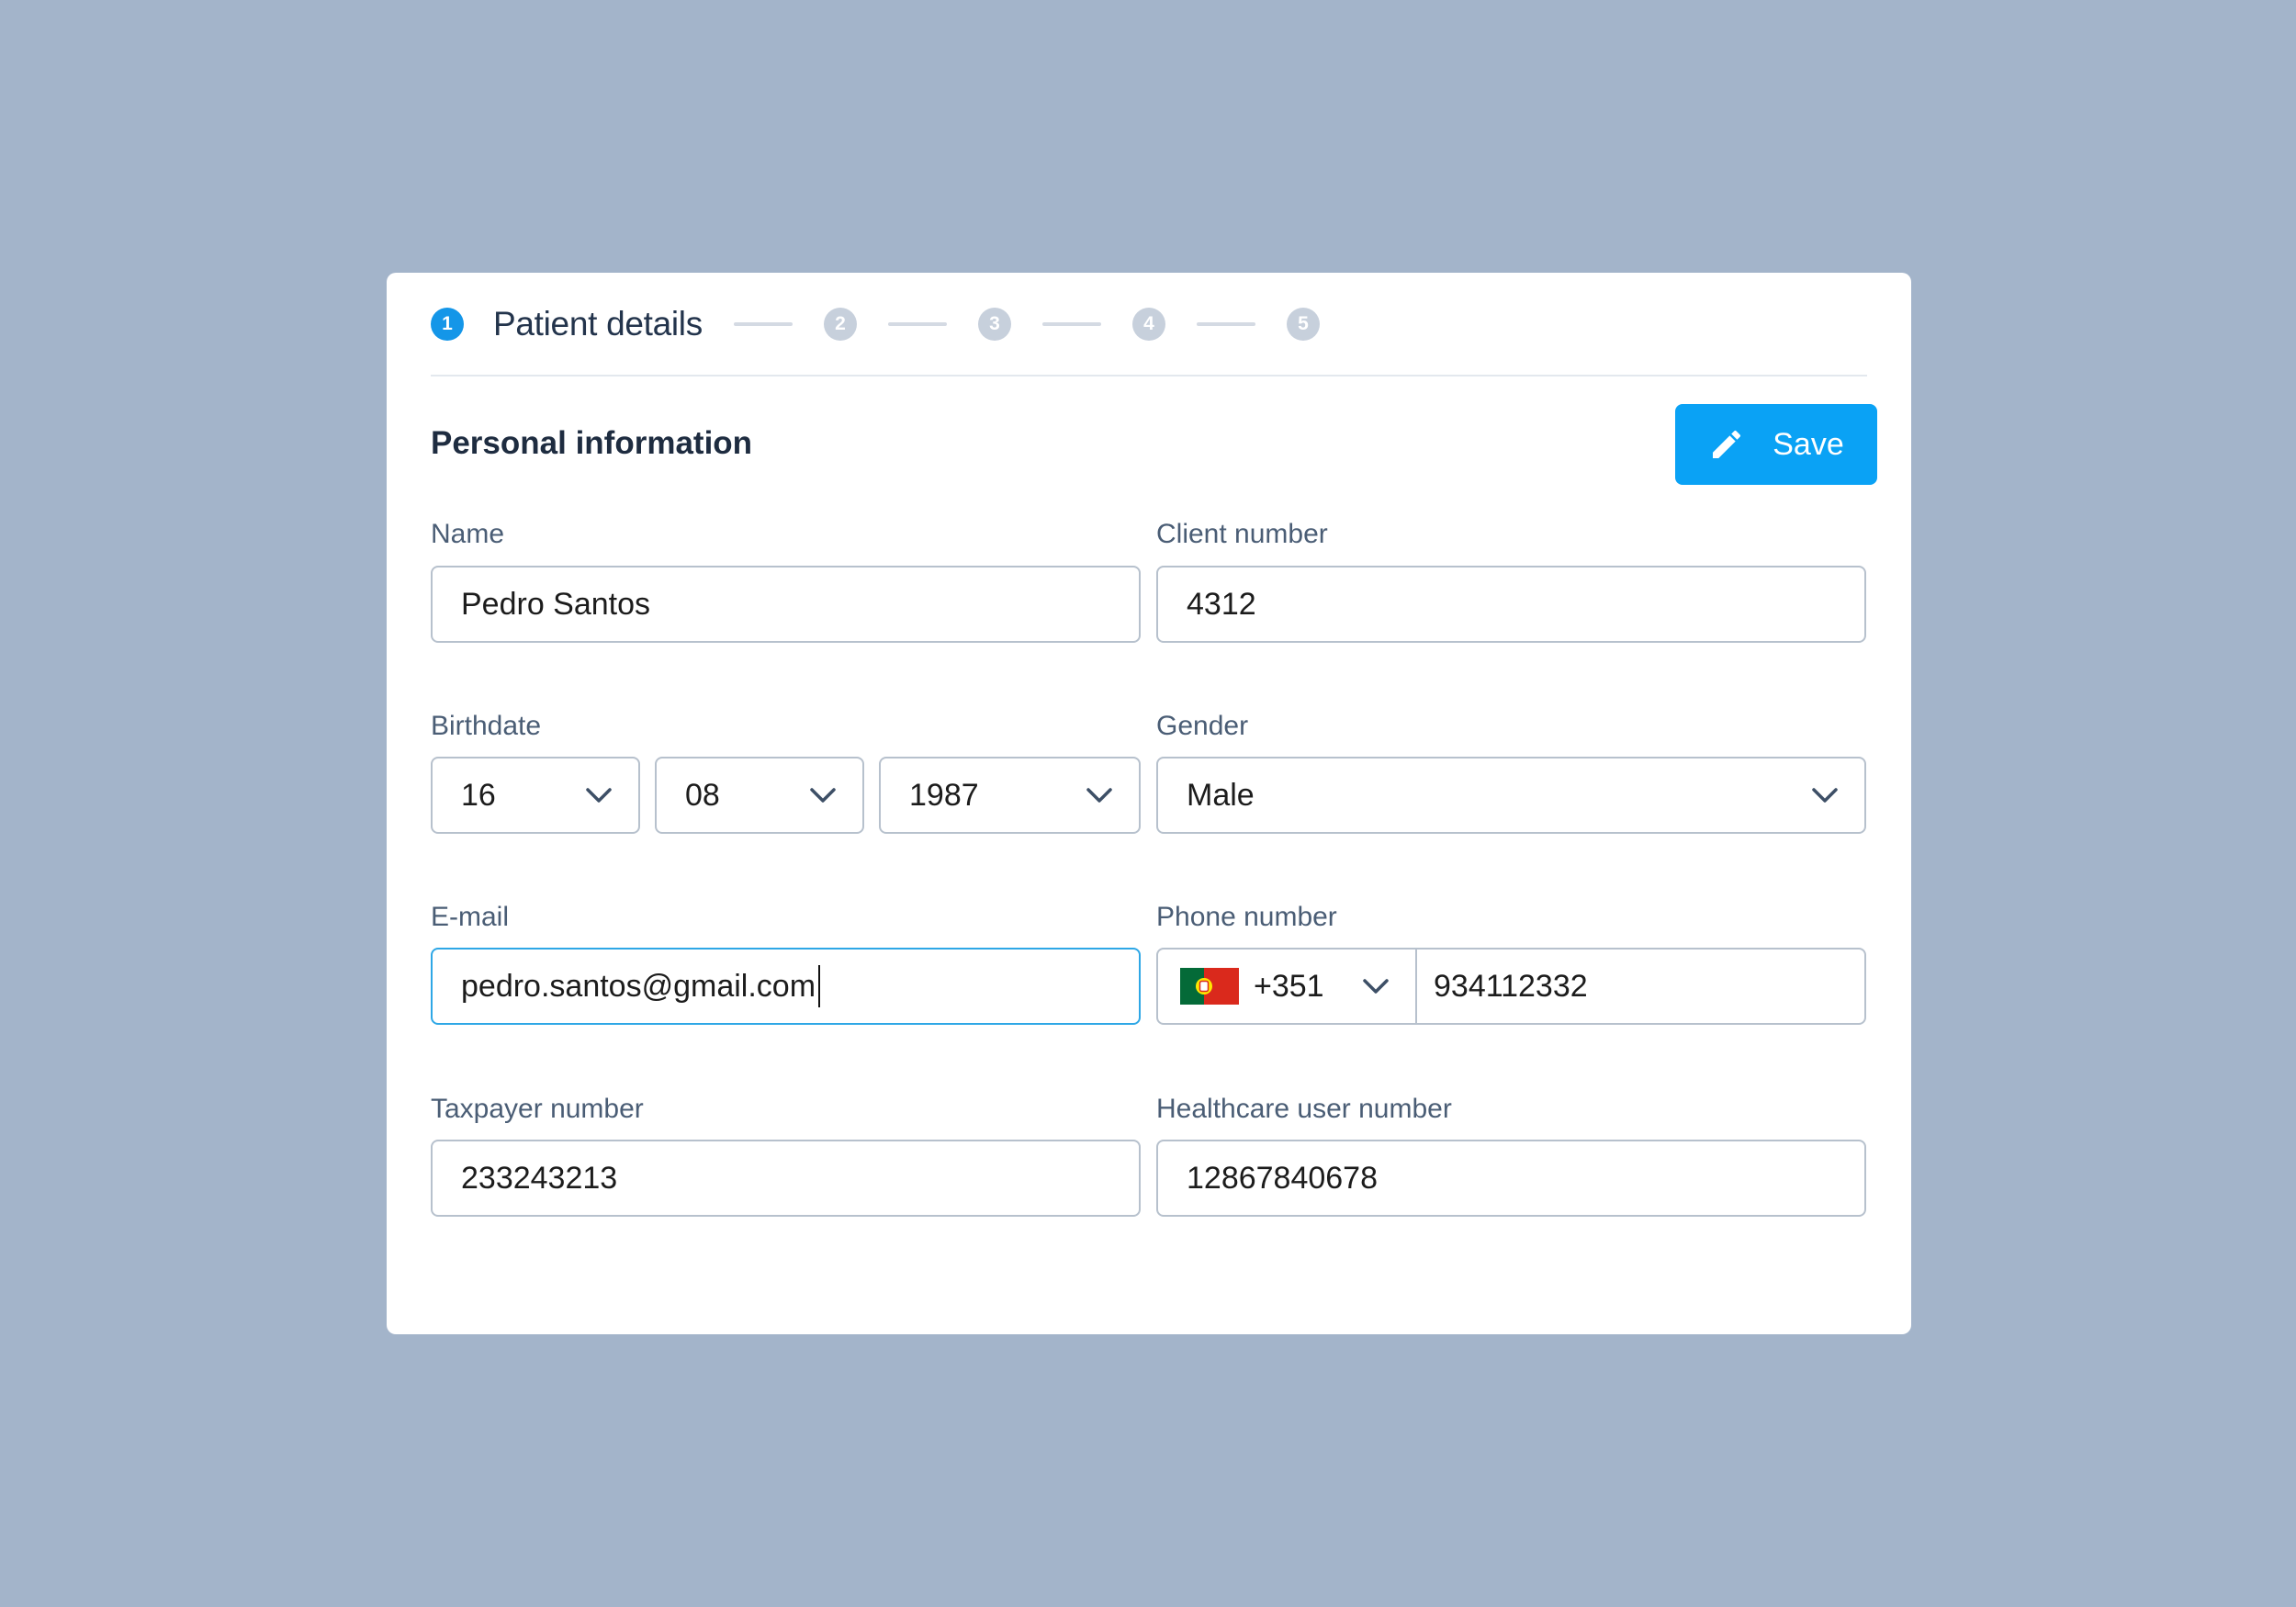 The image size is (2296, 1607). I want to click on birth-month-value: 08, so click(702, 795).